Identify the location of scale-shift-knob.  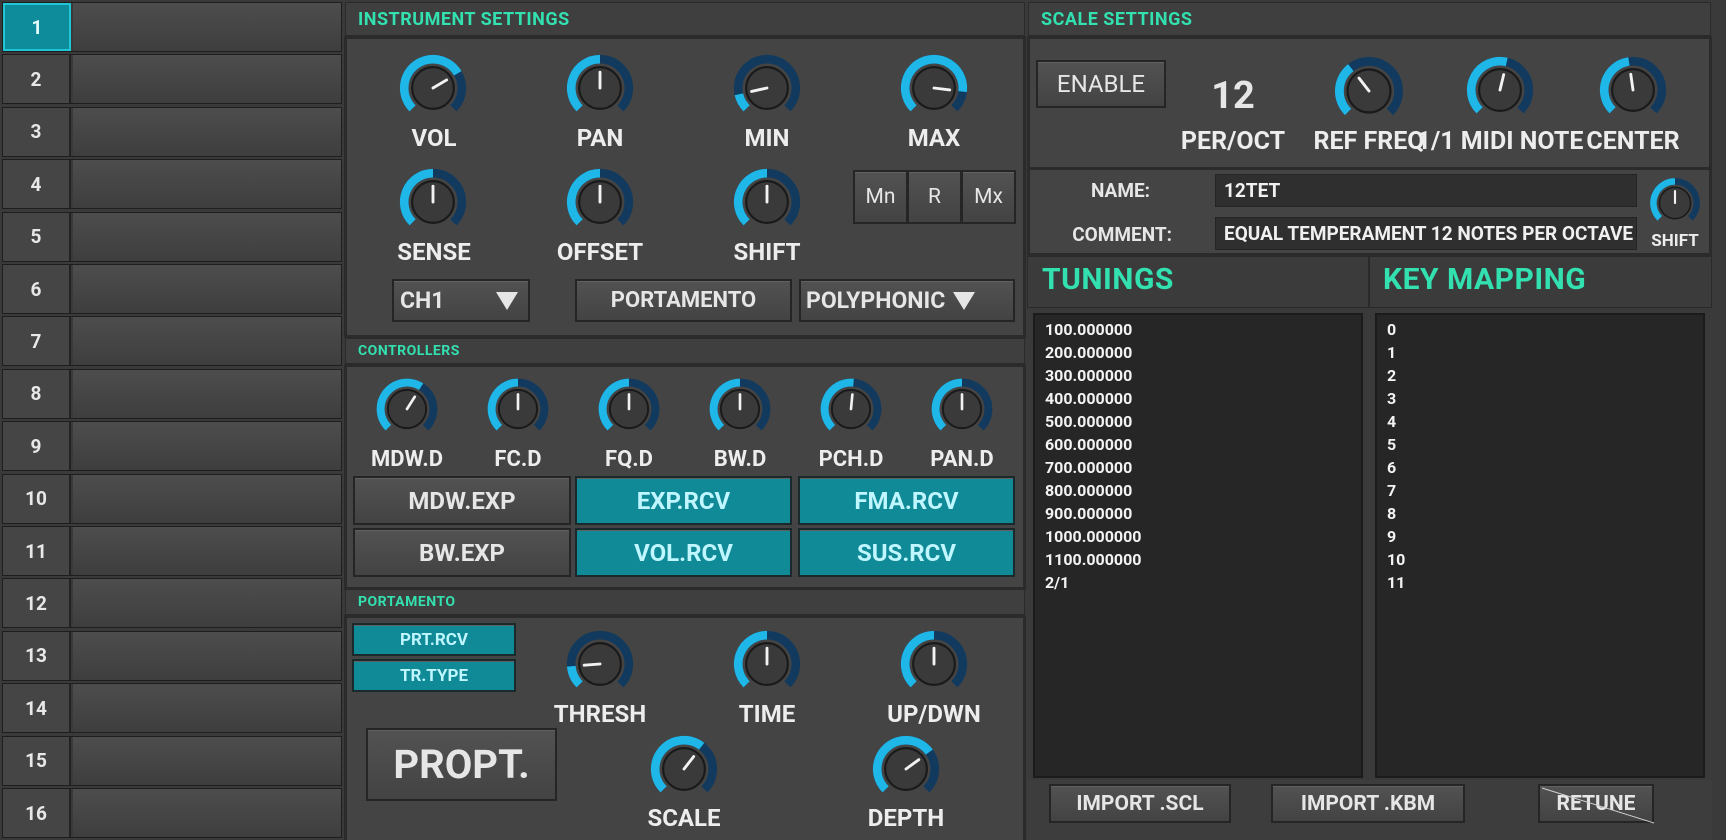
(1675, 203).